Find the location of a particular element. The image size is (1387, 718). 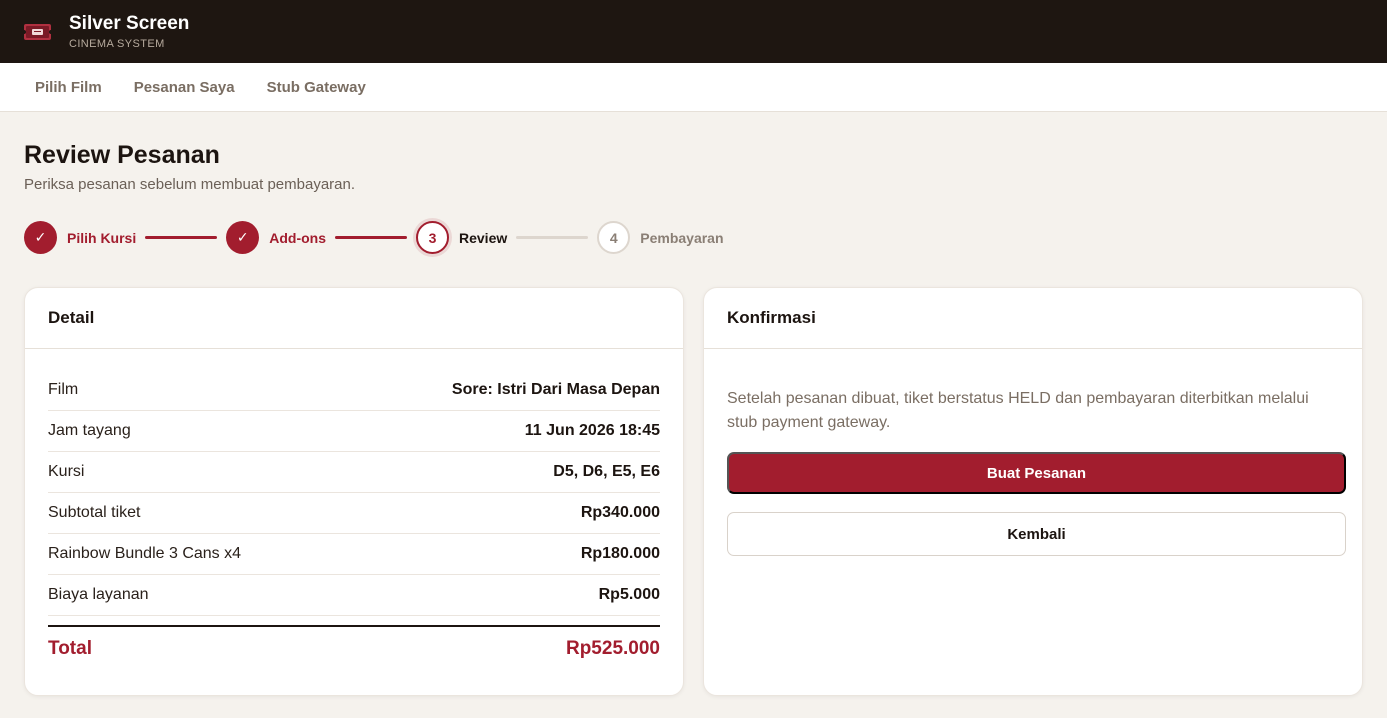

detail-row-showtime: Jam tayang 11 Jun 2026 18:45 is located at coordinates (354, 431).